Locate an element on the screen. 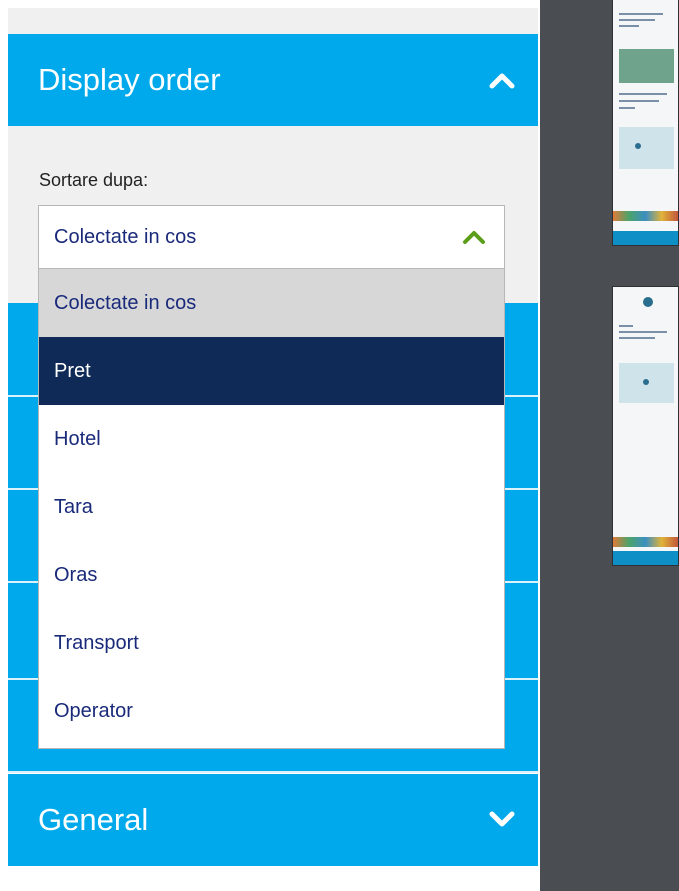 This screenshot has height=891, width=679. option-tara: Tara is located at coordinates (271, 507).